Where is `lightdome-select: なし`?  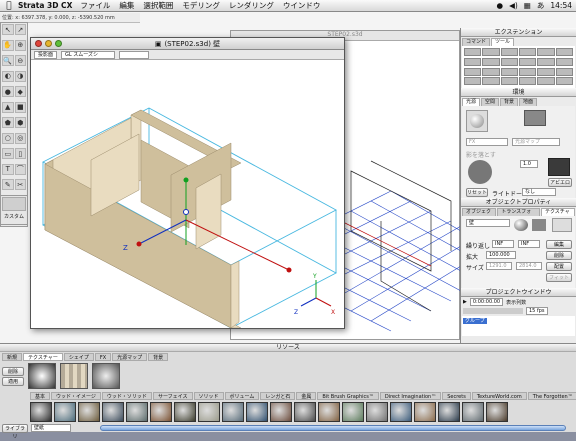
lightdome-select: なし is located at coordinates (539, 192).